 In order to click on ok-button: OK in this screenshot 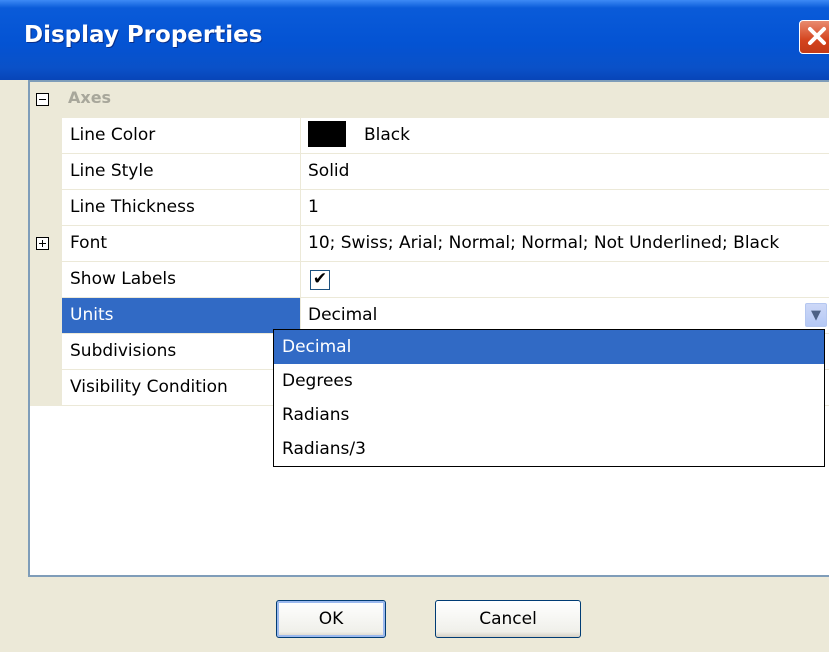, I will do `click(331, 619)`.